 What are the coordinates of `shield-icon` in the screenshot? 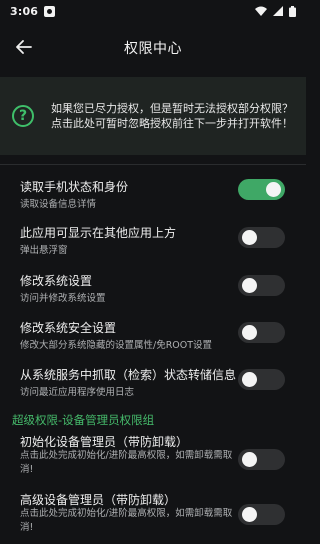 It's located at (50, 11).